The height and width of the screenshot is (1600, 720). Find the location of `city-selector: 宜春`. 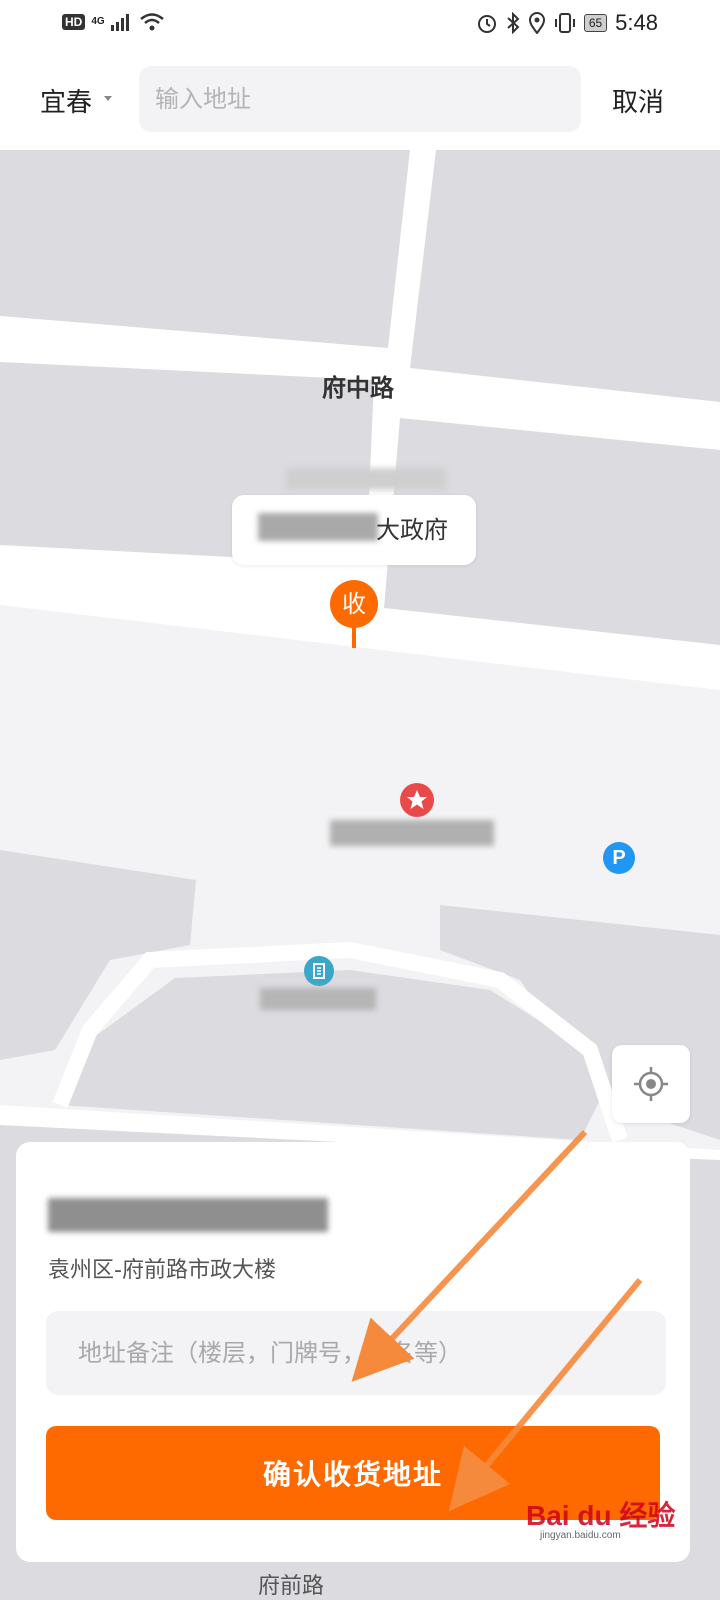

city-selector: 宜春 is located at coordinates (66, 100).